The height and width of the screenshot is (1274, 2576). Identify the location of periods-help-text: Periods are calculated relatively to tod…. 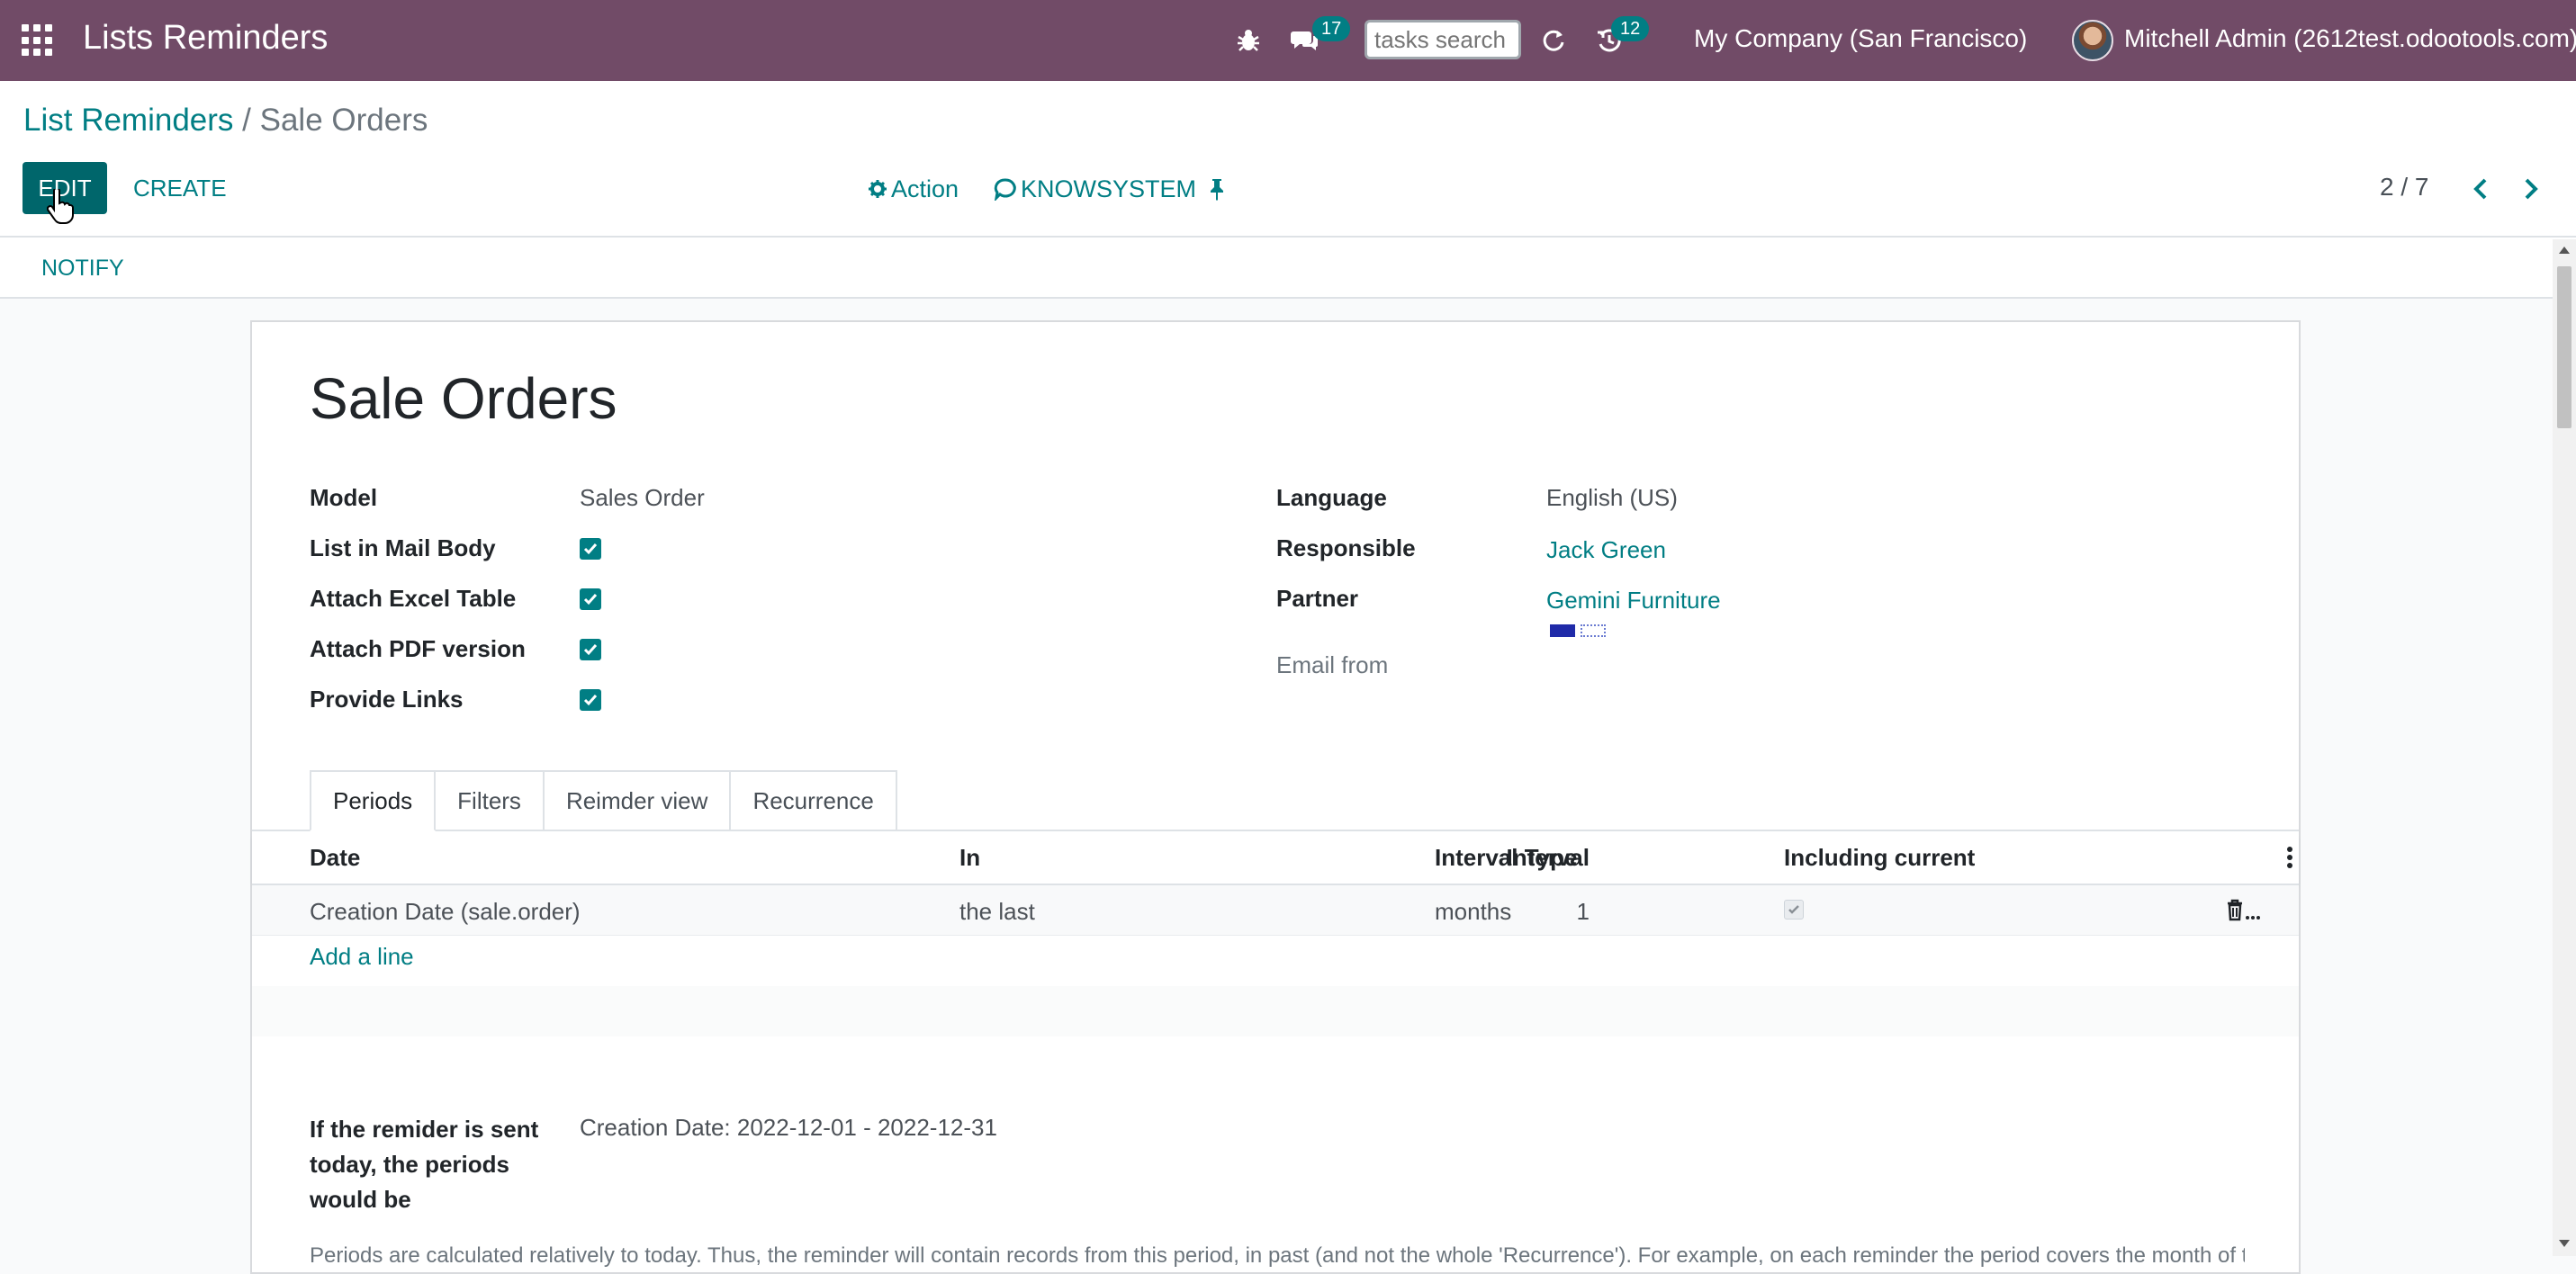
(1277, 1255).